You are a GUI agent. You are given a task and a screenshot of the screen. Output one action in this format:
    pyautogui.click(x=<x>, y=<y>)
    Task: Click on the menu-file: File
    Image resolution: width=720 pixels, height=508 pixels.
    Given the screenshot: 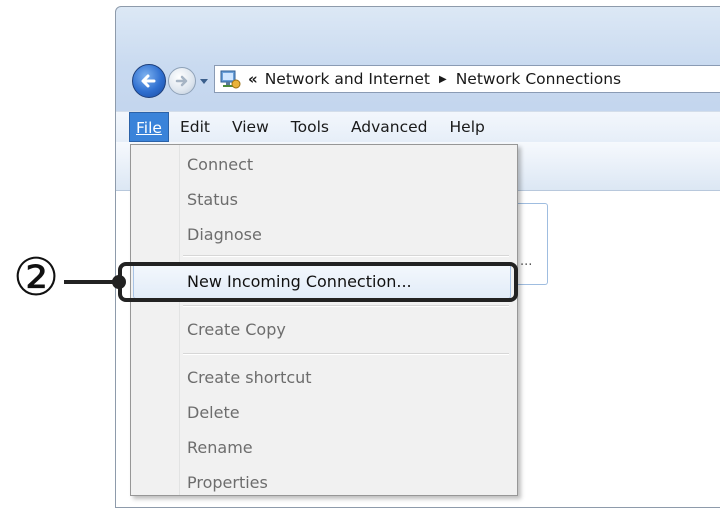 What is the action you would take?
    pyautogui.click(x=149, y=127)
    